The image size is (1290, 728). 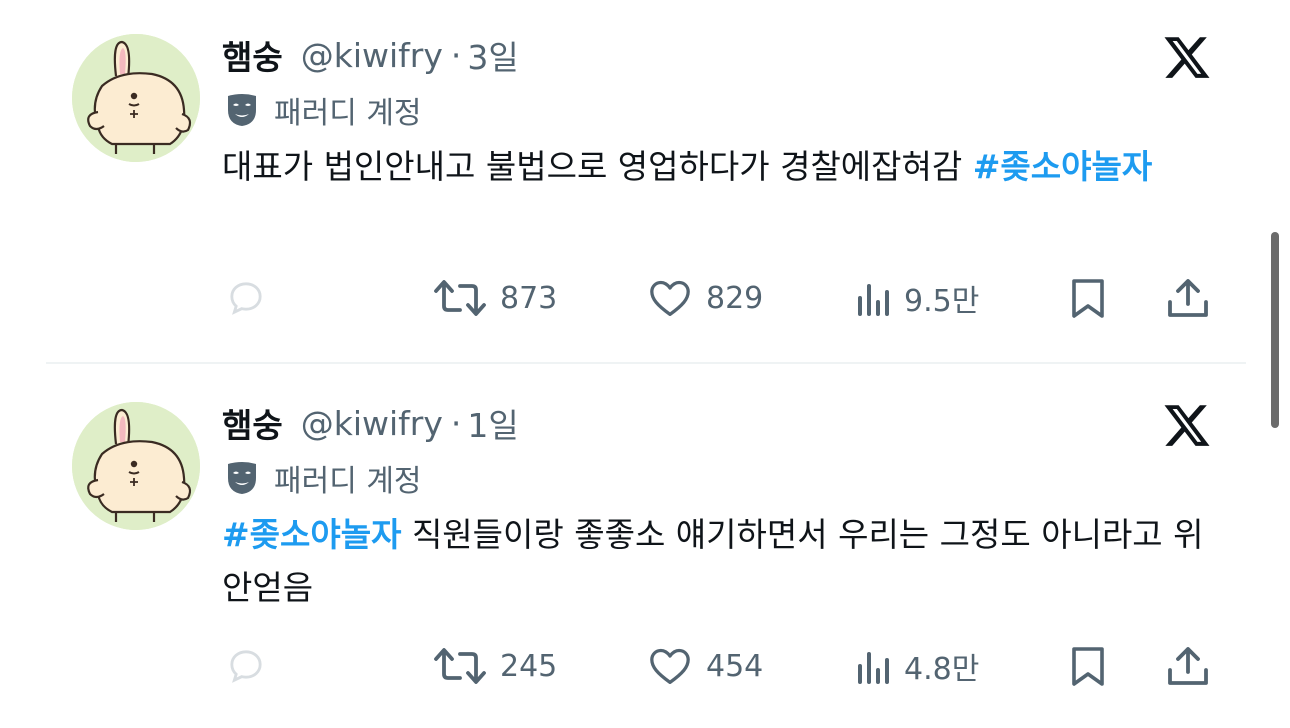 What do you see at coordinates (529, 666) in the screenshot?
I see `retweet-count: 245` at bounding box center [529, 666].